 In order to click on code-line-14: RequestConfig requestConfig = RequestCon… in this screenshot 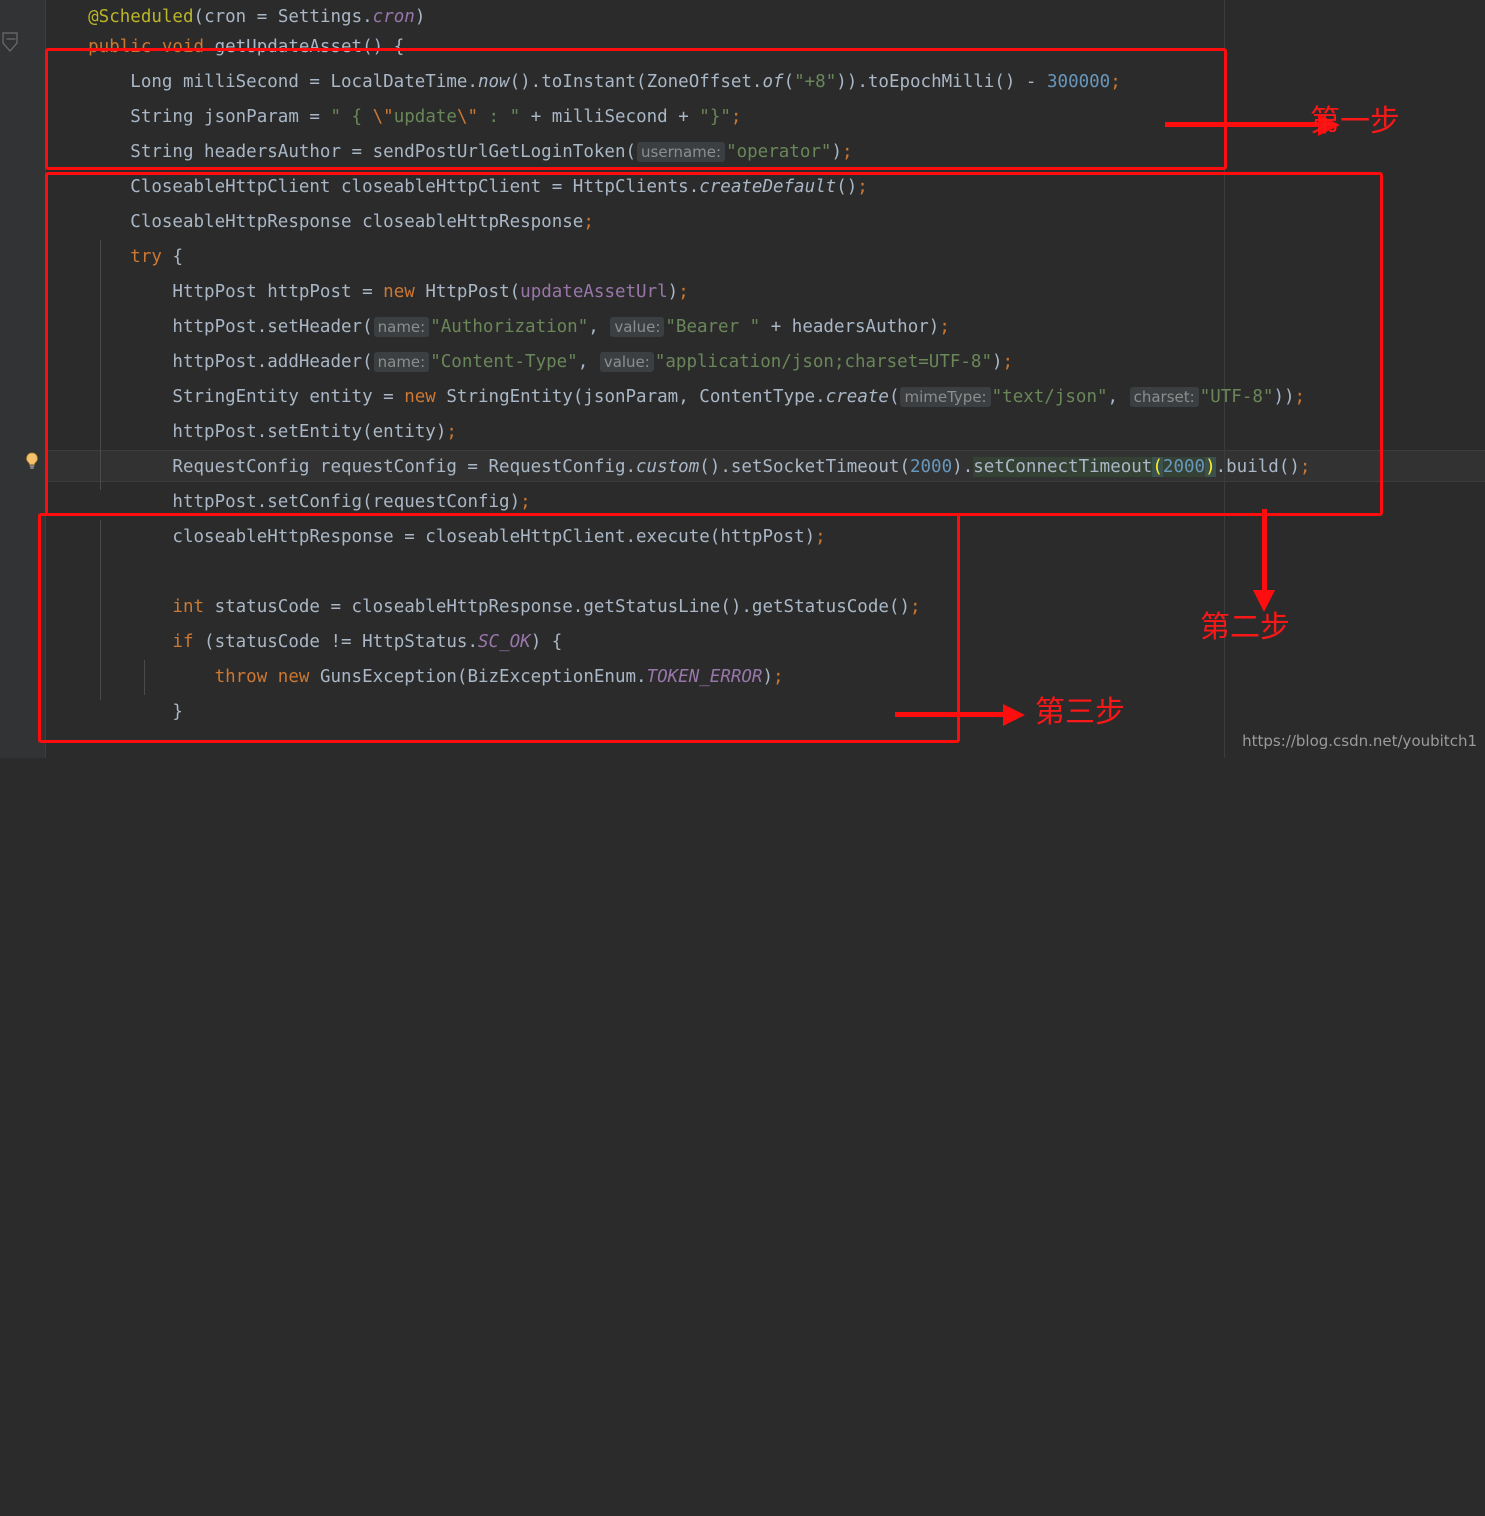, I will do `click(678, 467)`.